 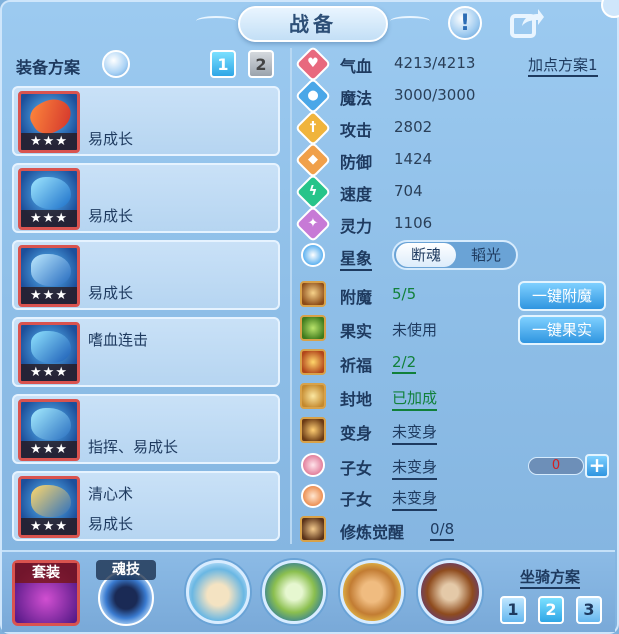 I want to click on edit-pencil-icon, so click(x=116, y=64).